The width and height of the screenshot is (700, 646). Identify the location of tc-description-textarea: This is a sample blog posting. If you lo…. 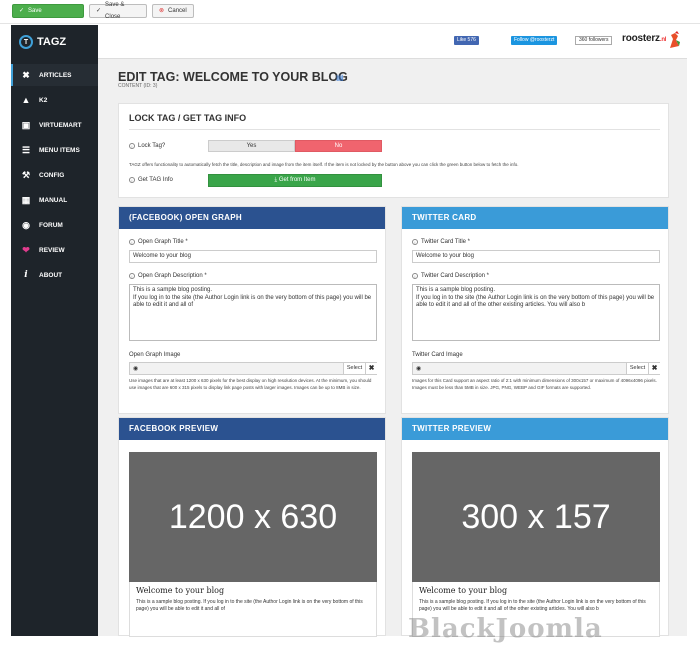
(536, 312).